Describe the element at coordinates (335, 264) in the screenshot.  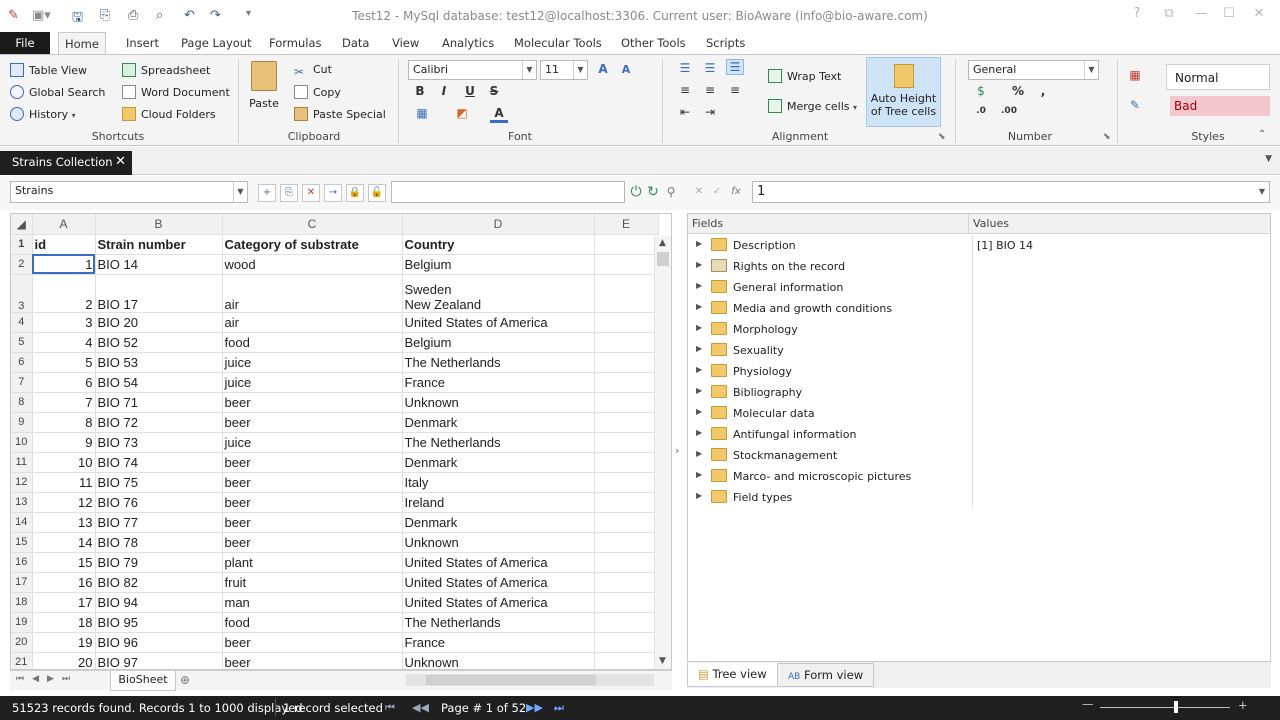
I see `table-row: 2 1 BIO 14 wood Belgium` at that location.